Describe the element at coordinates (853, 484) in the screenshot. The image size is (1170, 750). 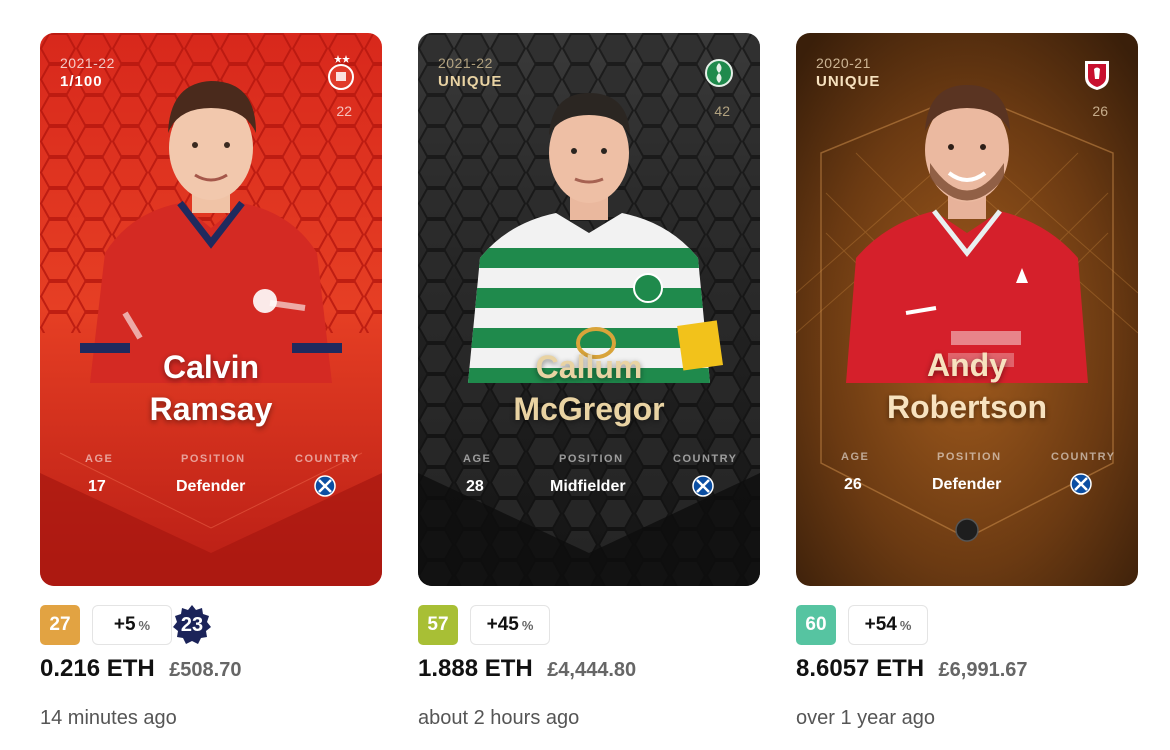
I see `age-value: 26` at that location.